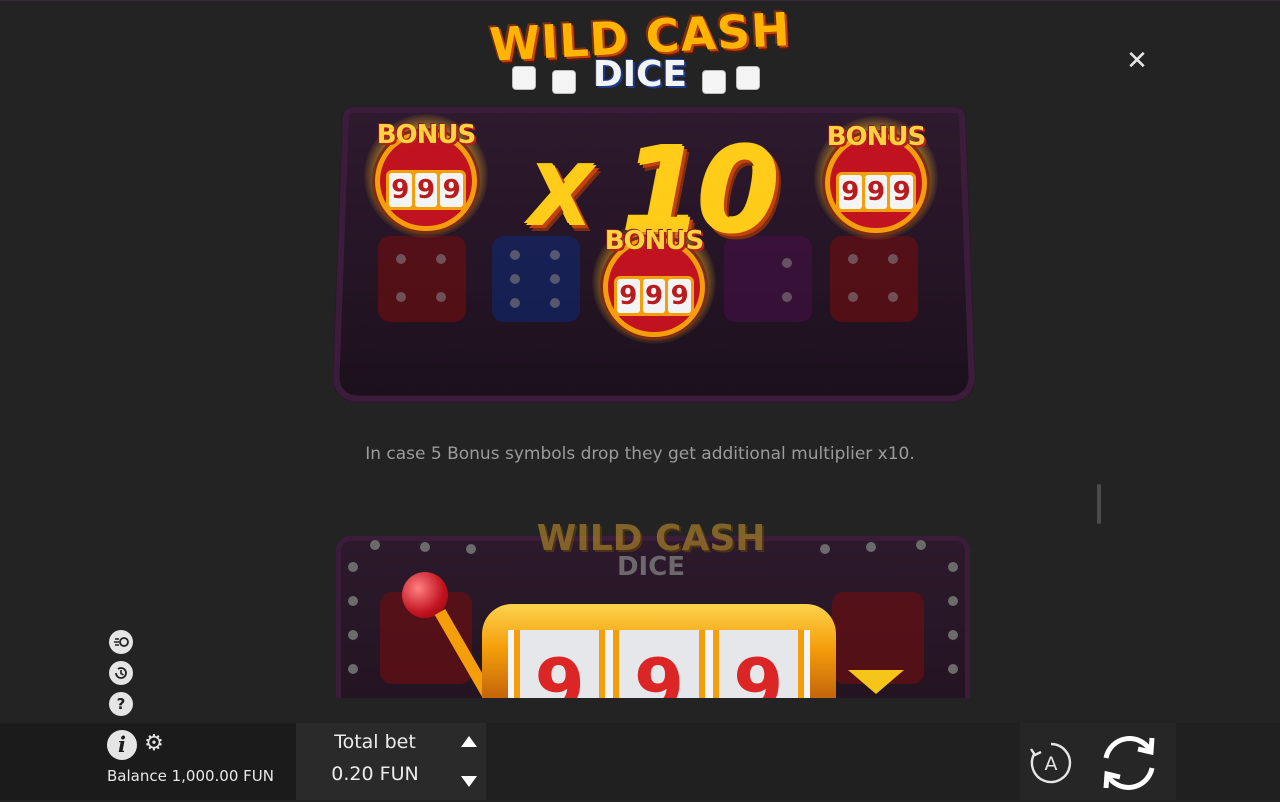 Image resolution: width=1280 pixels, height=802 pixels. I want to click on slot-illustration: WILD CASH DICE 9 9 9, so click(653, 609).